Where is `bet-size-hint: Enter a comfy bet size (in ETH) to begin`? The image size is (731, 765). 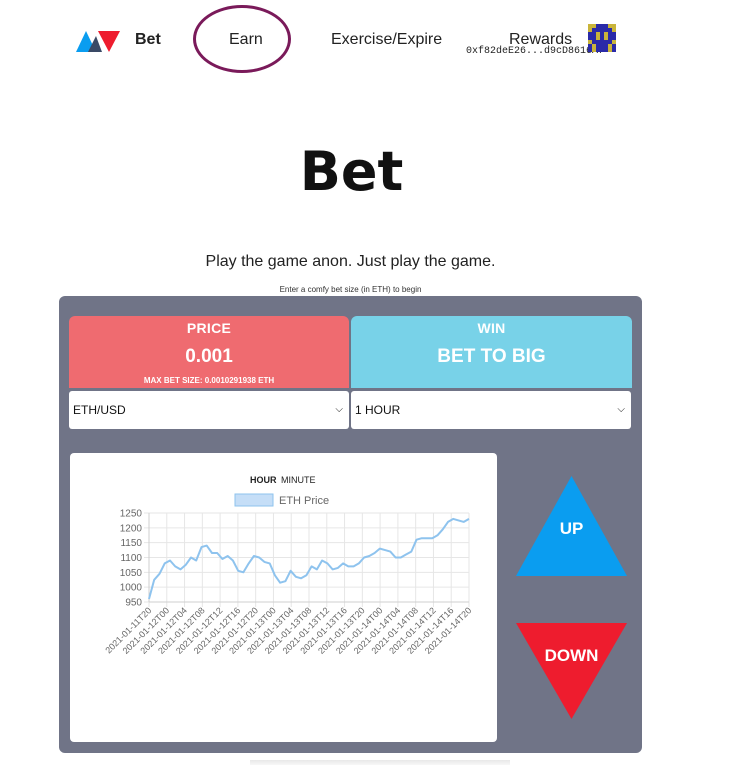 bet-size-hint: Enter a comfy bet size (in ETH) to begin is located at coordinates (350, 289).